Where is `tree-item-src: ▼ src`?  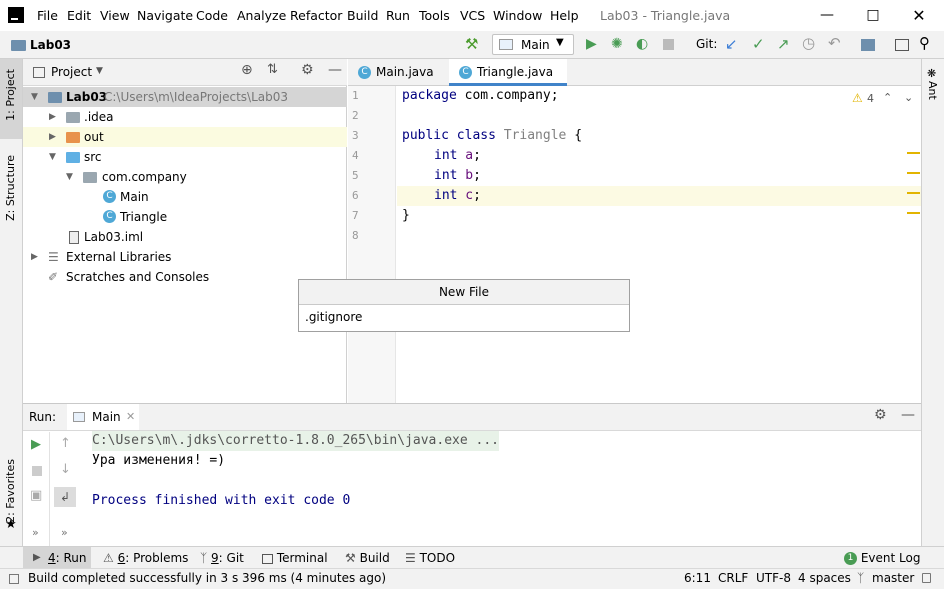 tree-item-src: ▼ src is located at coordinates (185, 157).